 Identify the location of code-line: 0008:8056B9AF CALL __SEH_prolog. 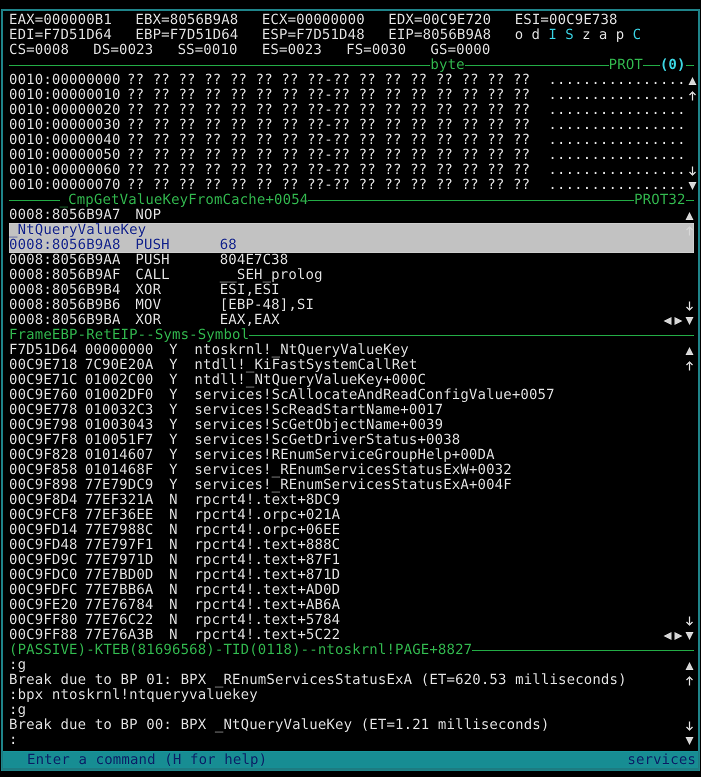
(351, 275).